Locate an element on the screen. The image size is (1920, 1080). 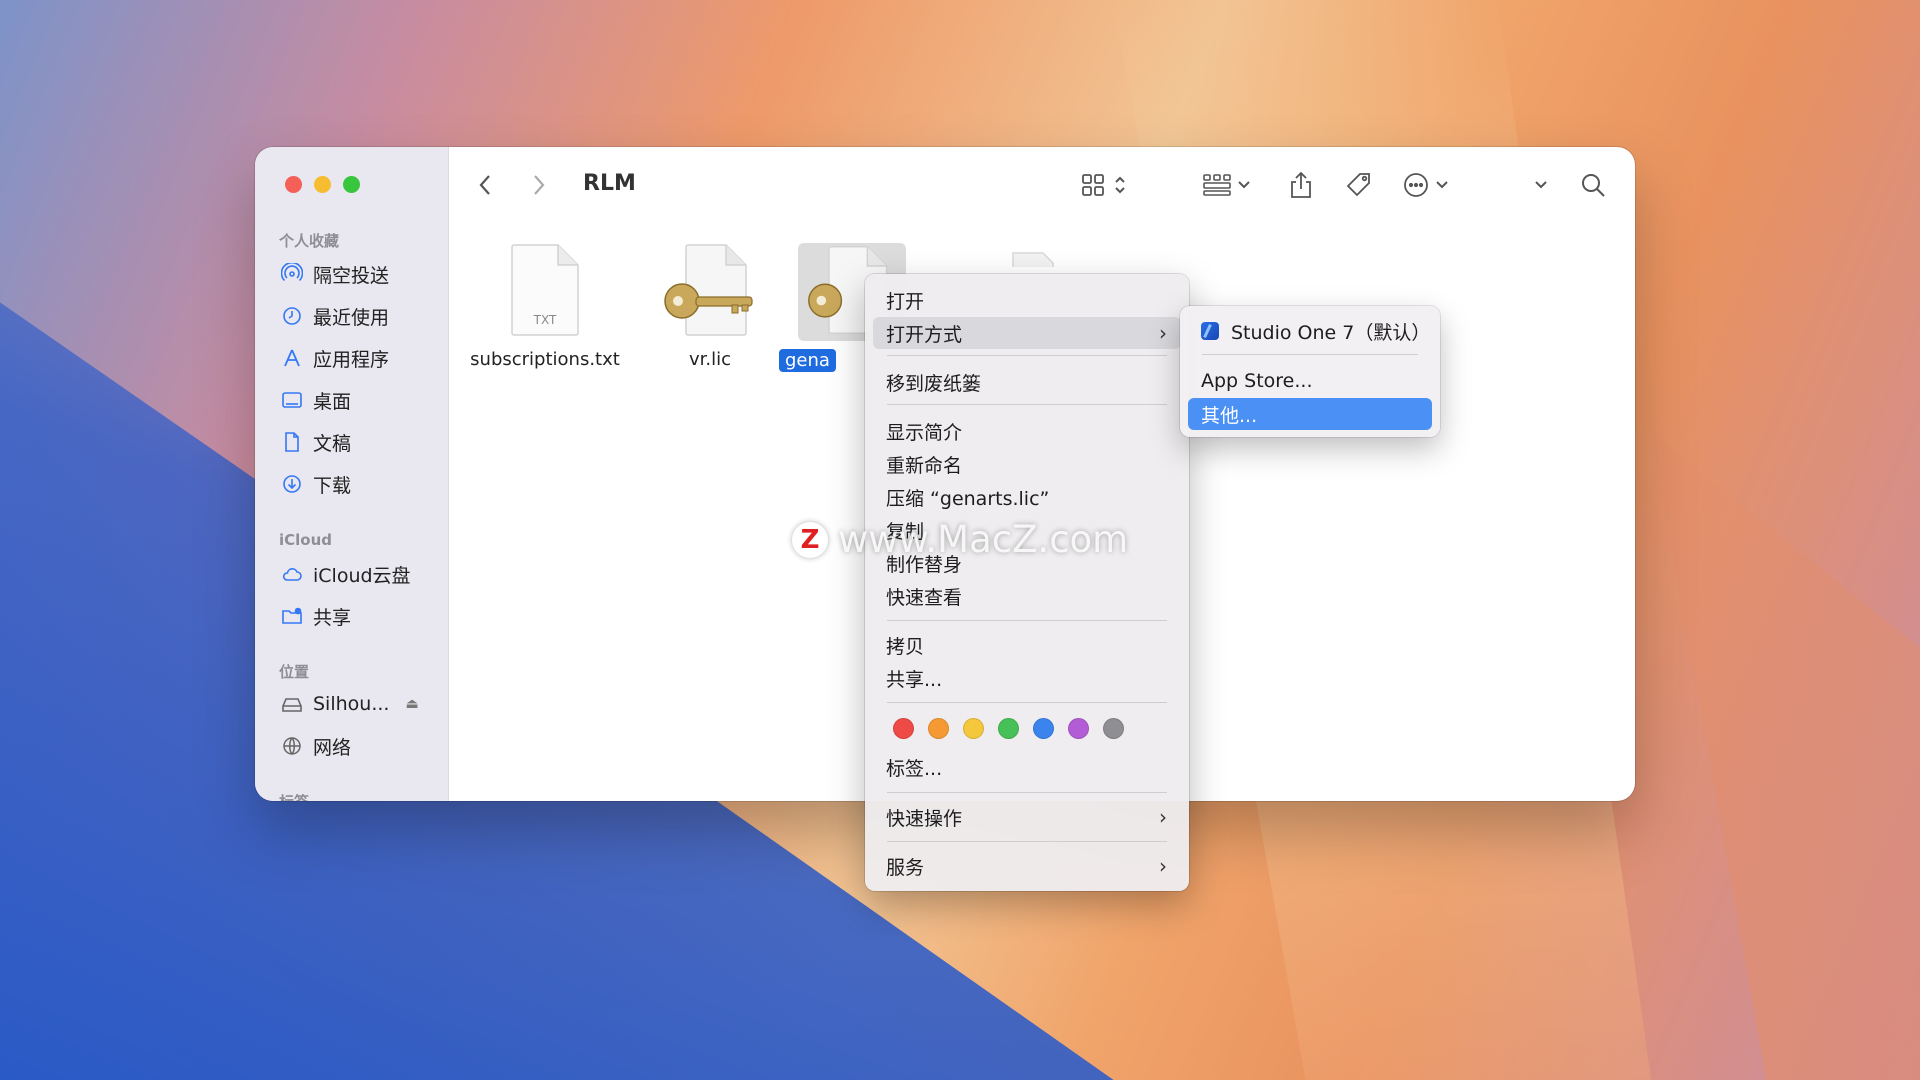
back-button is located at coordinates (485, 185).